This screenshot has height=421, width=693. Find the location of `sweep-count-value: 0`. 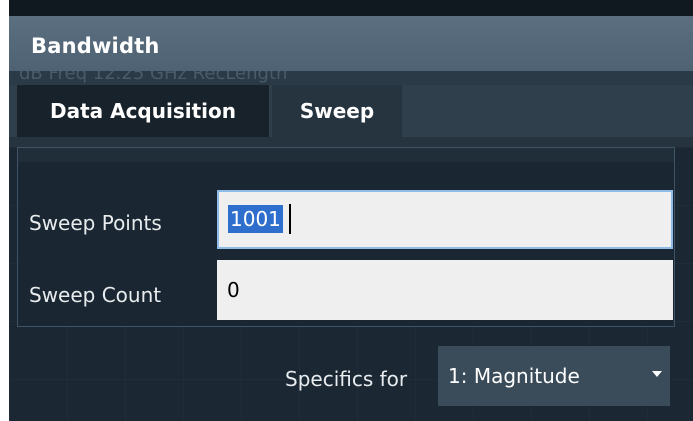

sweep-count-value: 0 is located at coordinates (233, 290).